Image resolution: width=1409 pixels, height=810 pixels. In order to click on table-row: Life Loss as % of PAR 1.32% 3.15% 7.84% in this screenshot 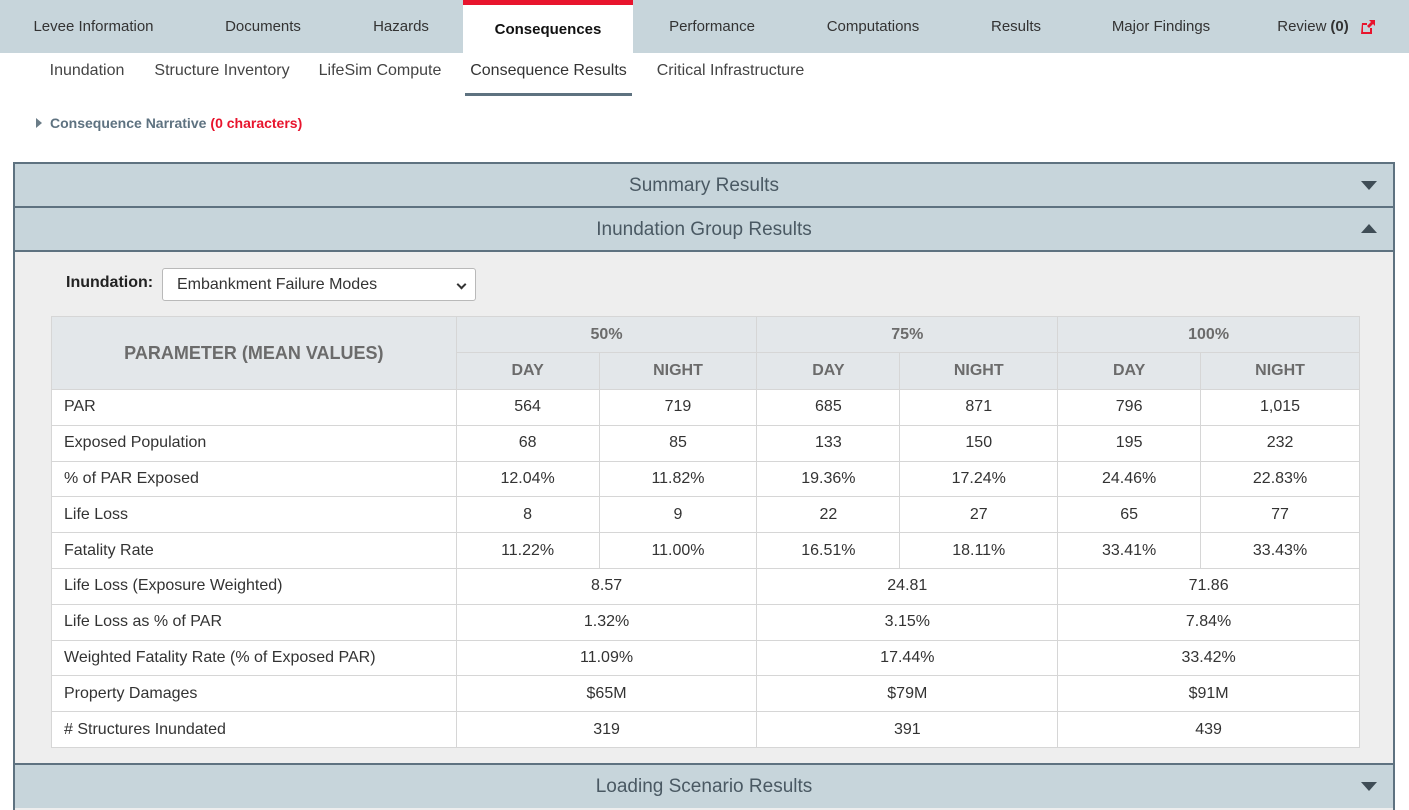, I will do `click(705, 622)`.